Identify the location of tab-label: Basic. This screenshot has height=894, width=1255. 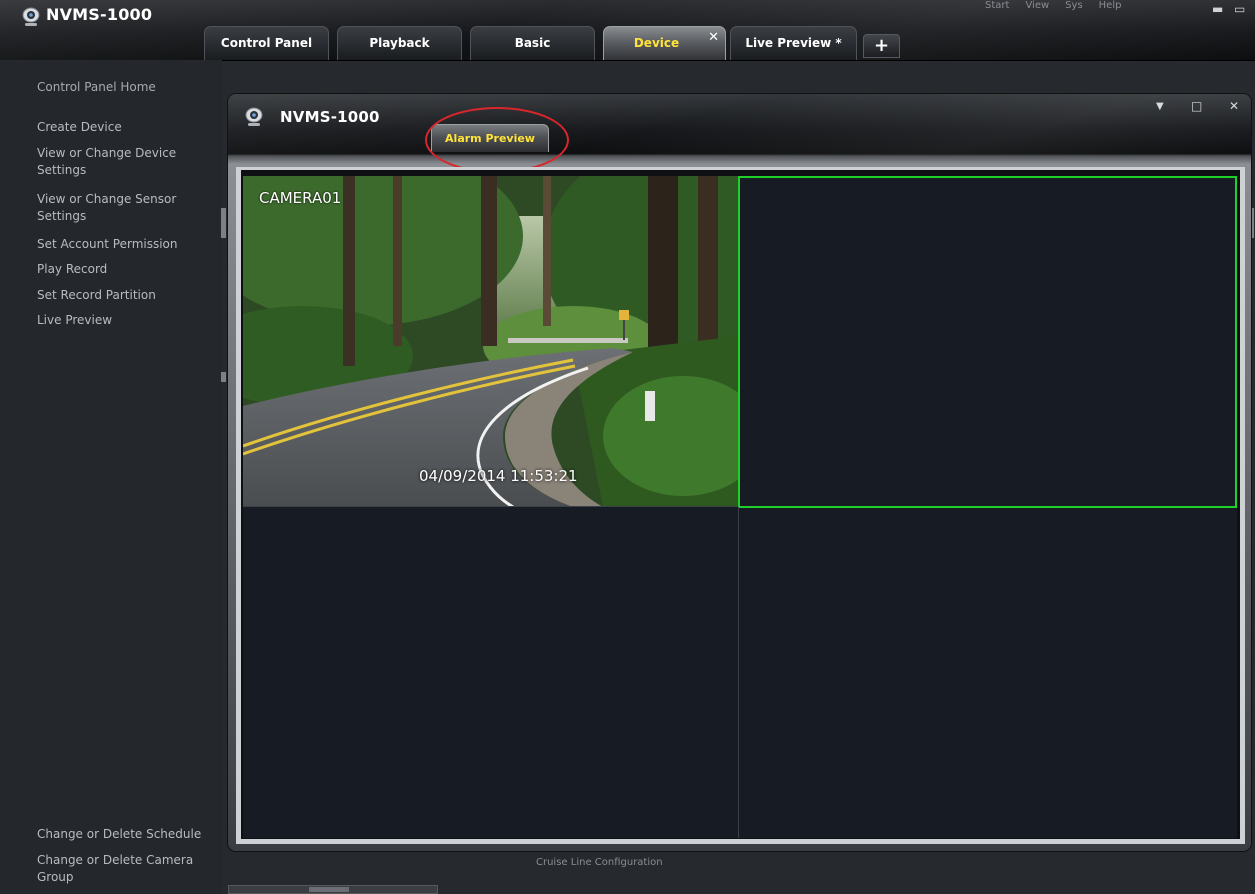
(532, 43).